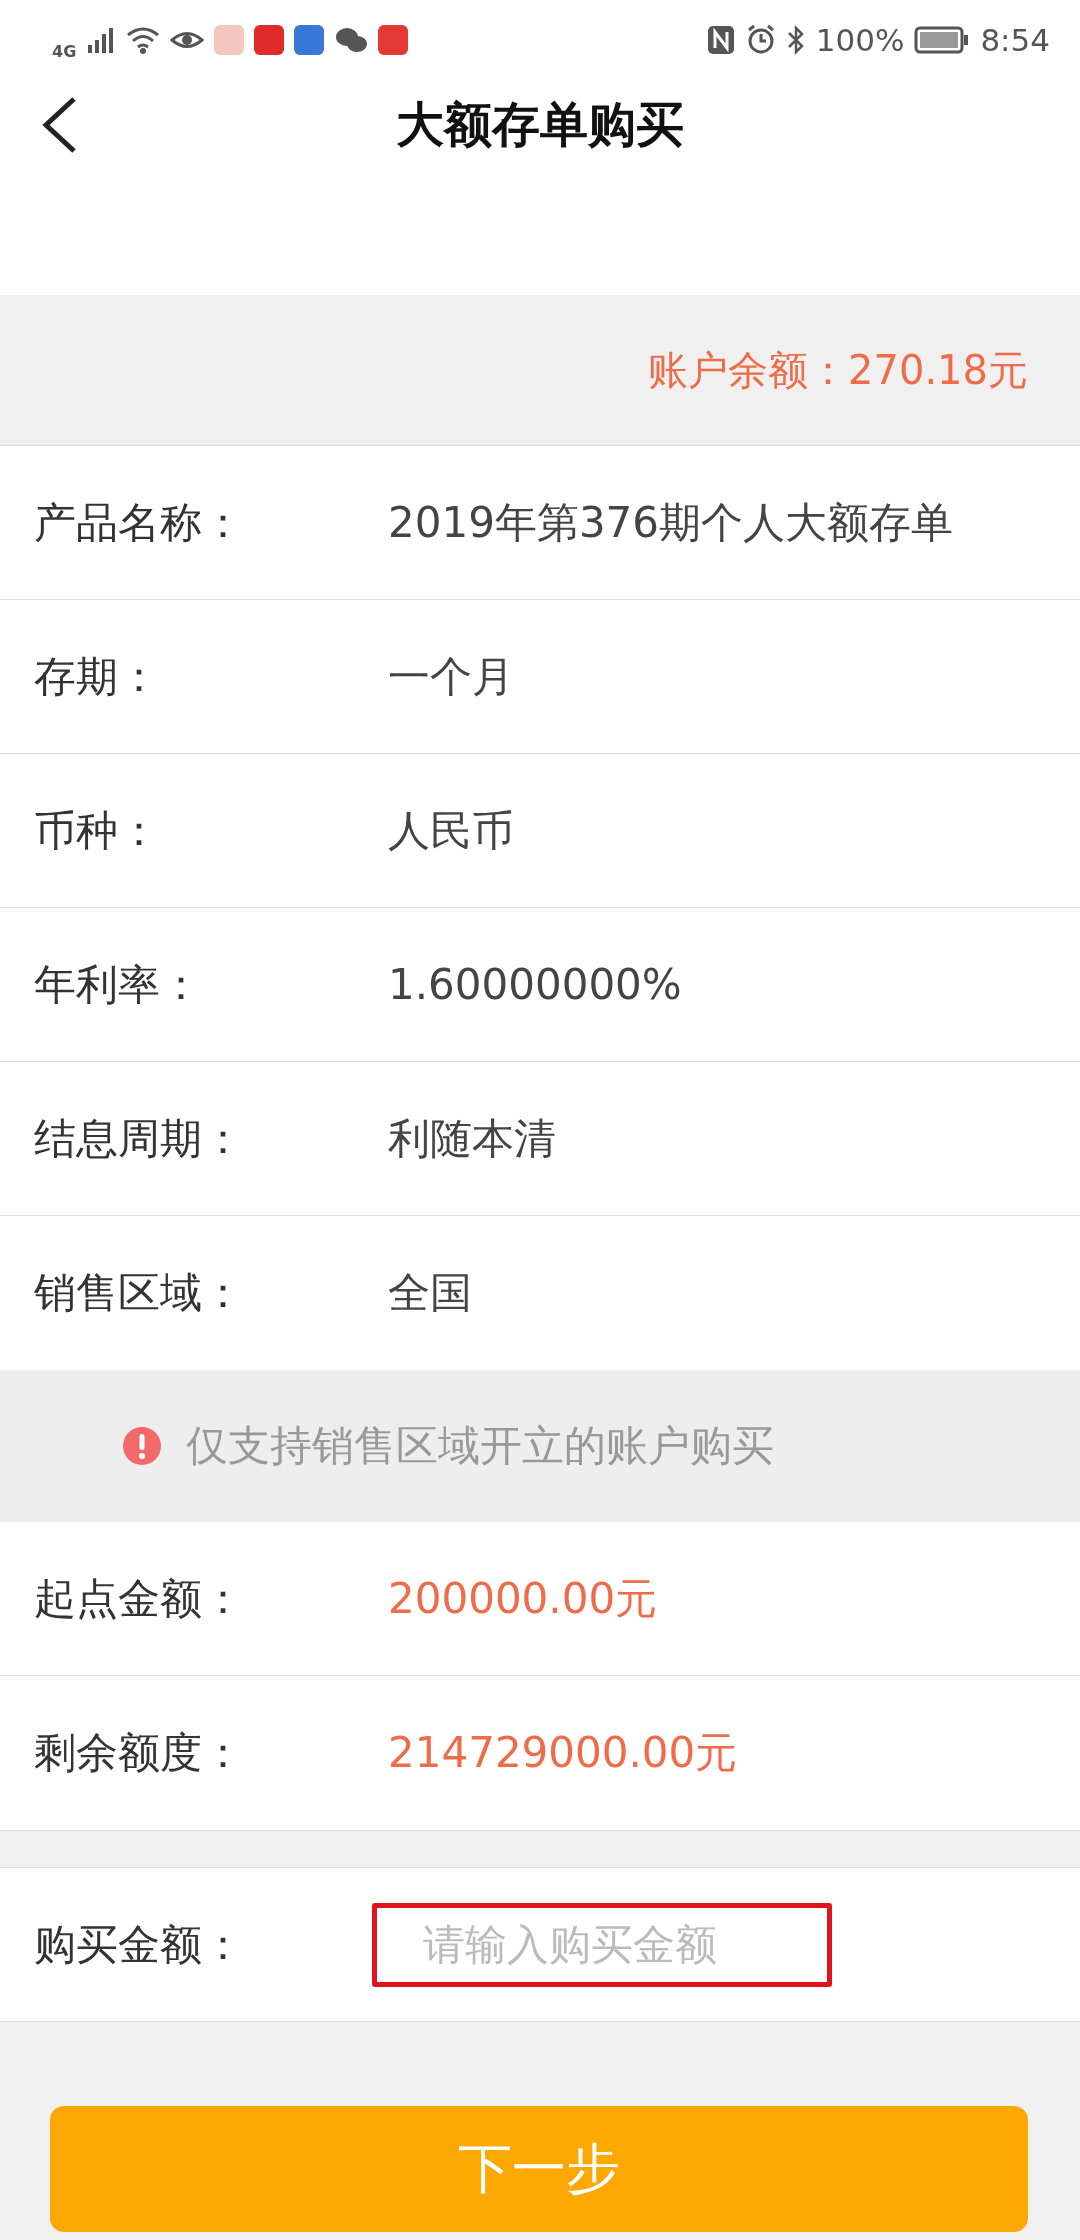 This screenshot has height=2240, width=1080. What do you see at coordinates (97, 830) in the screenshot?
I see `field-label: 币种：` at bounding box center [97, 830].